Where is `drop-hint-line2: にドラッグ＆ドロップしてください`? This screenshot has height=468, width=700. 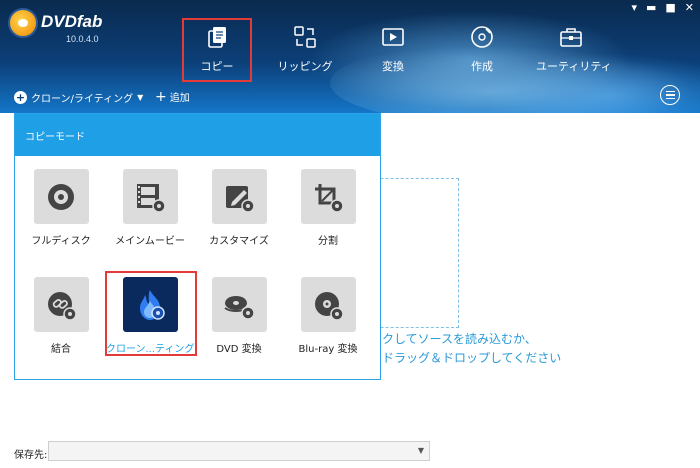 drop-hint-line2: にドラッグ＆ドロップしてください is located at coordinates (466, 358).